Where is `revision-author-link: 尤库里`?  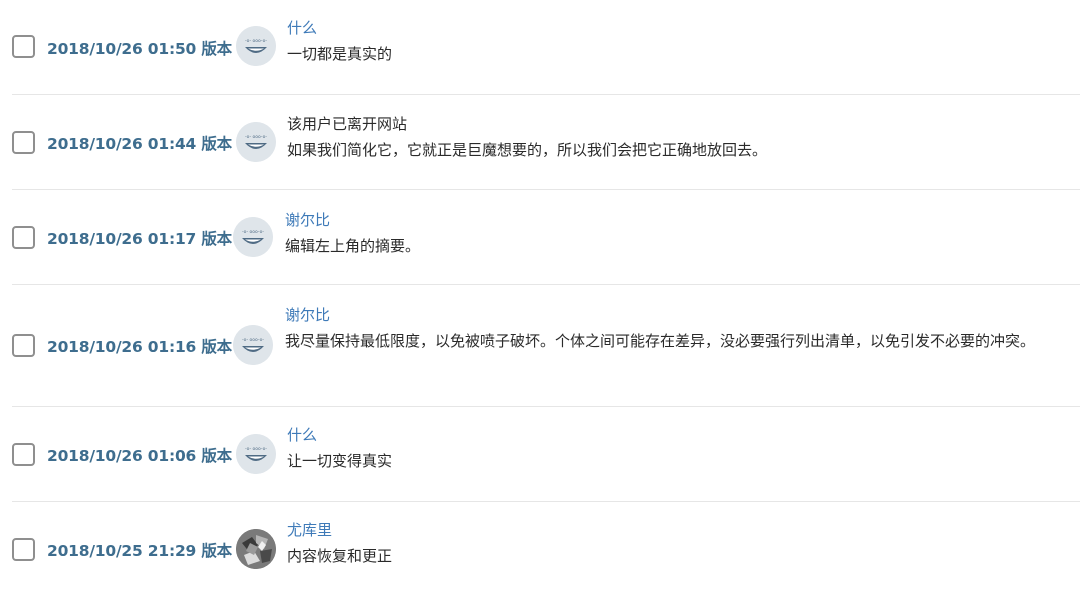
revision-author-link: 尤库里 is located at coordinates (681, 530).